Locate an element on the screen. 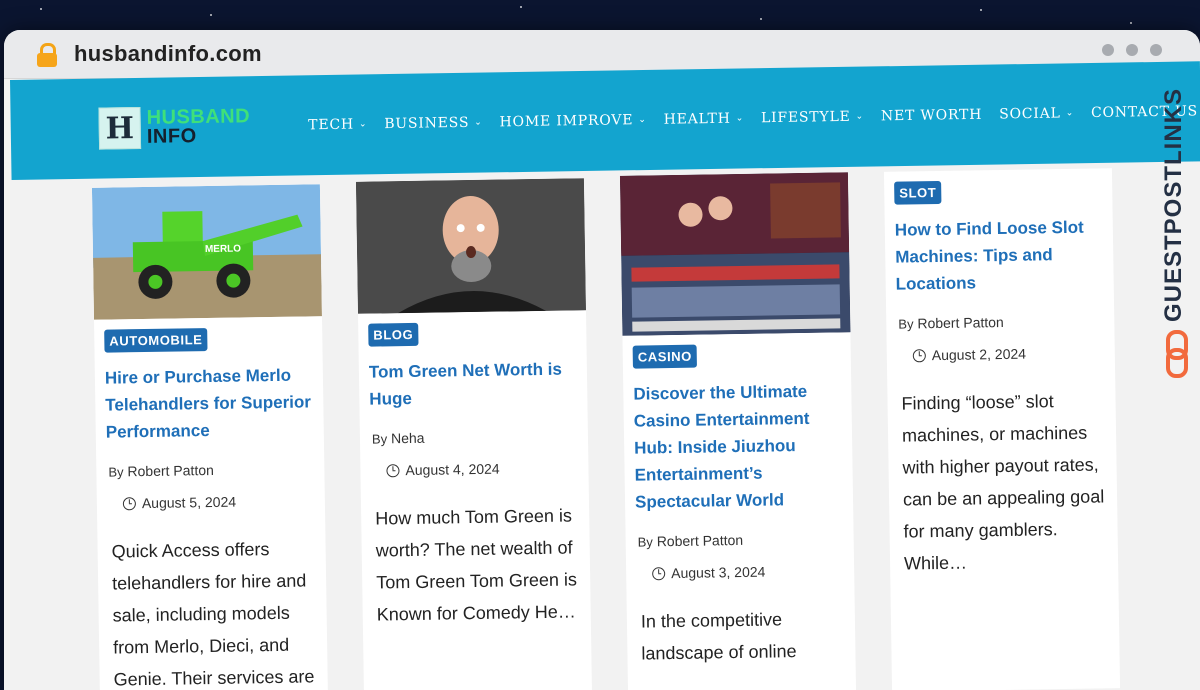 Image resolution: width=1200 pixels, height=690 pixels. post-date: August 4, 2024 is located at coordinates (487, 468).